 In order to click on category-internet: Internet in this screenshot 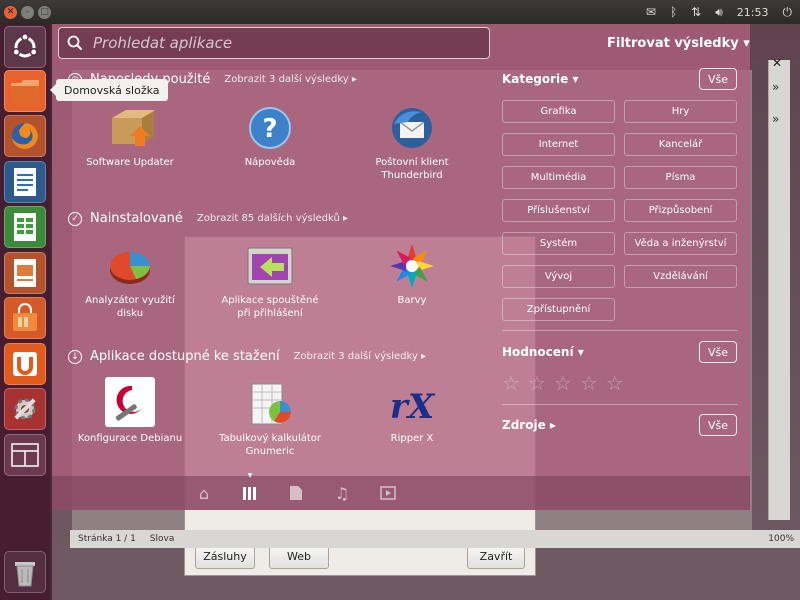, I will do `click(558, 144)`.